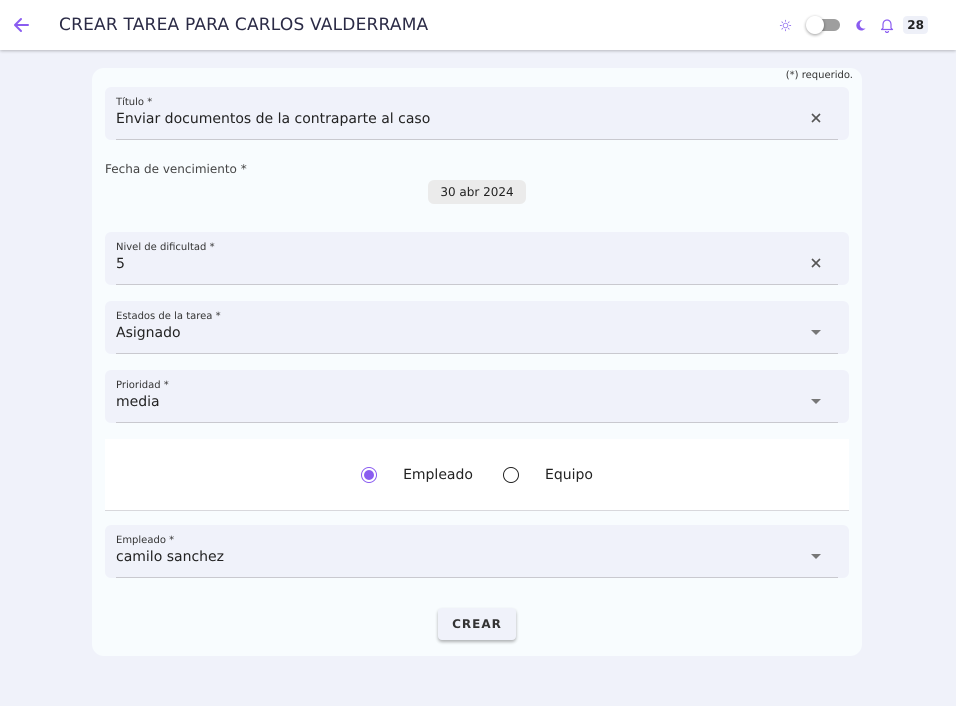  I want to click on field-value: camilo sanchez, so click(170, 557).